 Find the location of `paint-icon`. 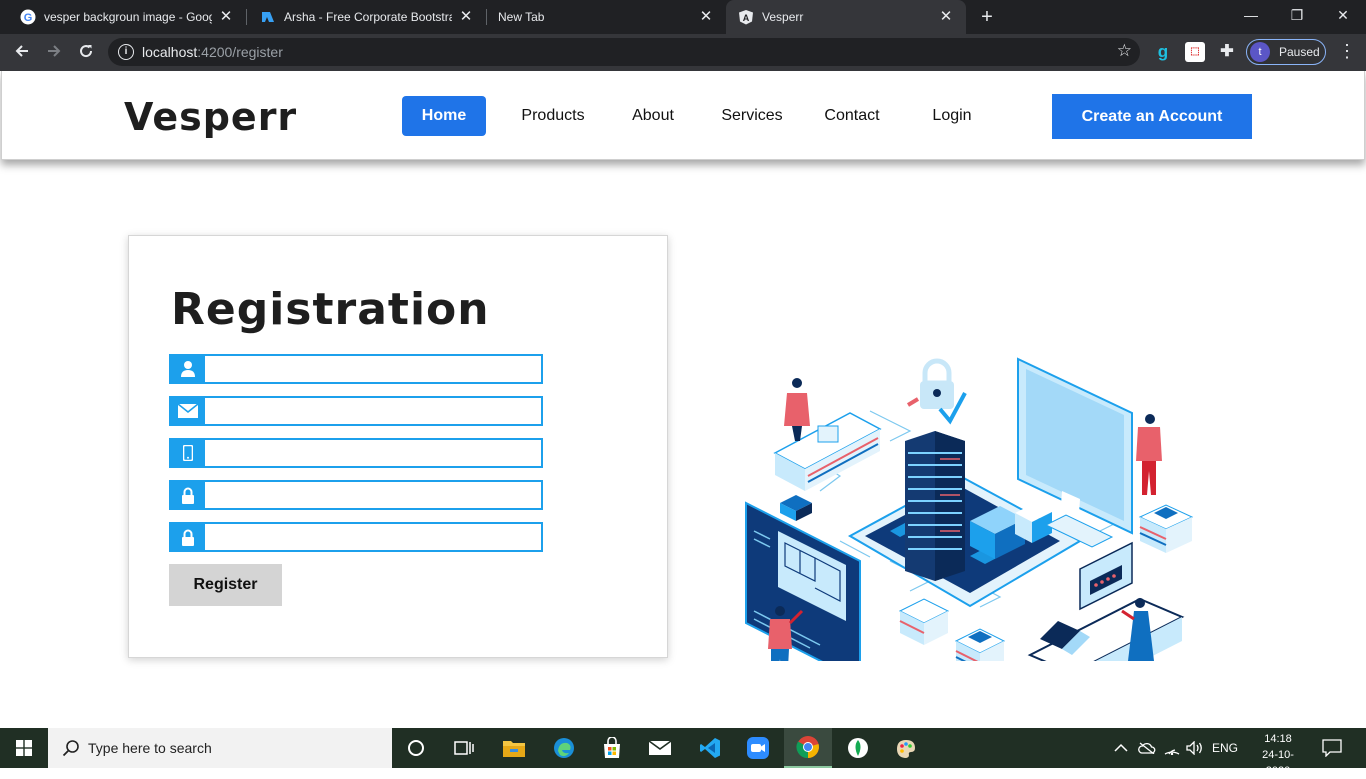

paint-icon is located at coordinates (906, 748).